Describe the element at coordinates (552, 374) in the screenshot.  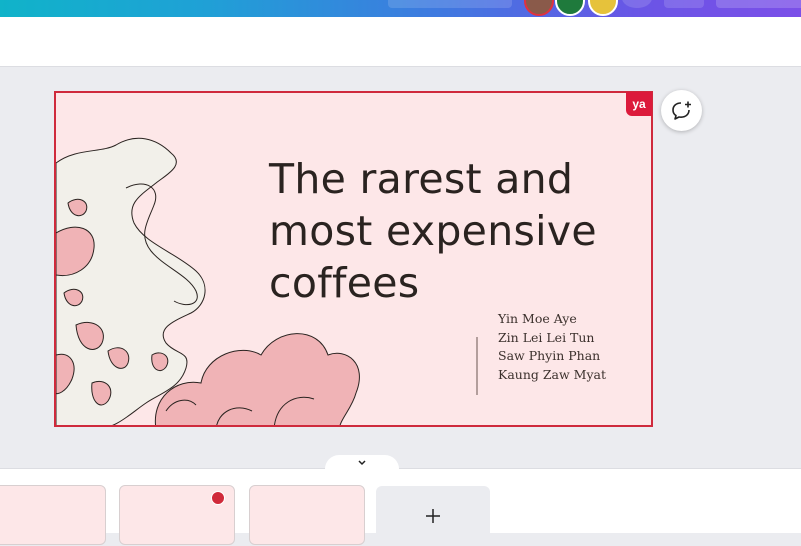
I see `author-name: Kaung Zaw Myat` at that location.